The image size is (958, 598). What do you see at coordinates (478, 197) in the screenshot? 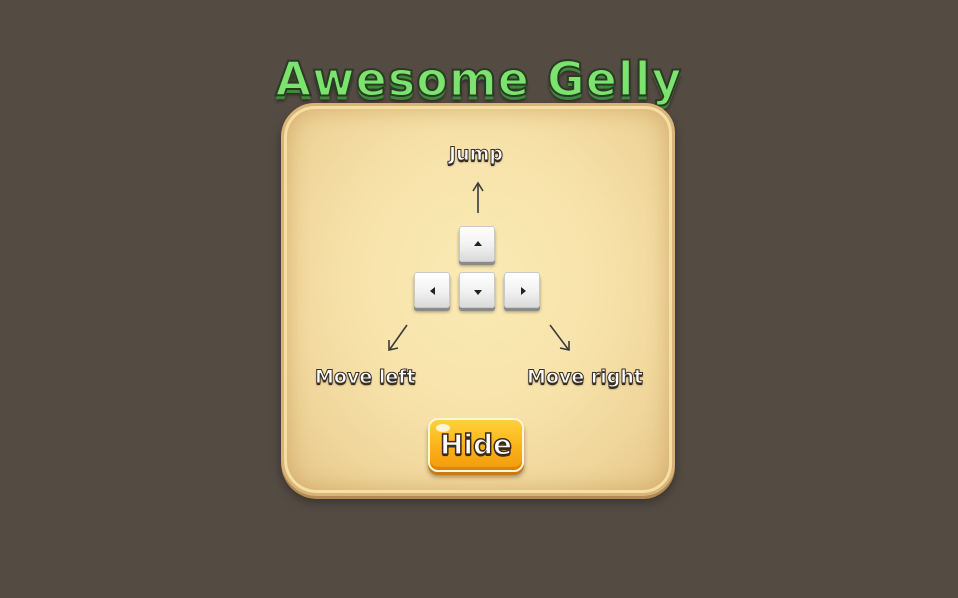
I see `jump-arrow-icon` at bounding box center [478, 197].